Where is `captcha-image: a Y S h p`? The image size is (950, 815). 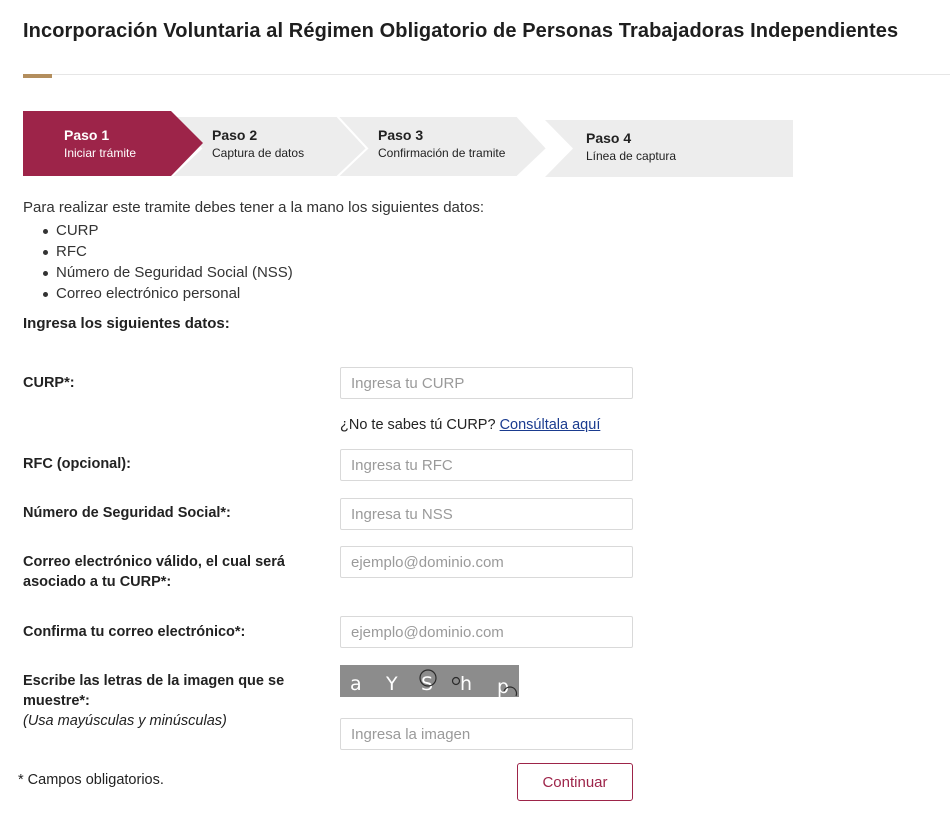 captcha-image: a Y S h p is located at coordinates (429, 681).